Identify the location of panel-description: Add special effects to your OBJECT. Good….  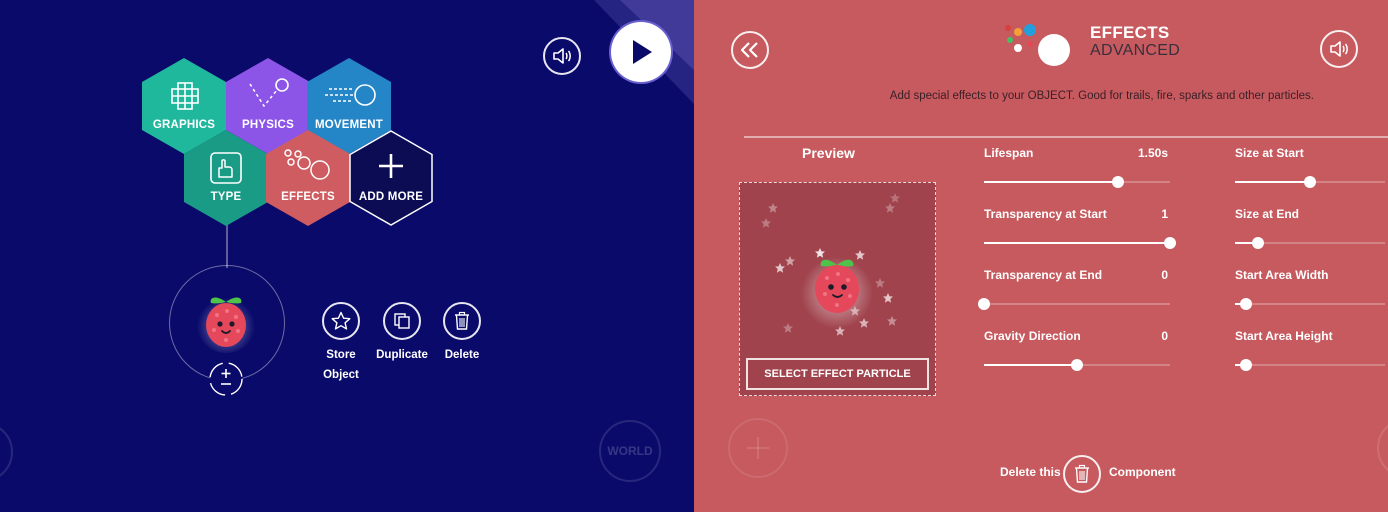
(1101, 96).